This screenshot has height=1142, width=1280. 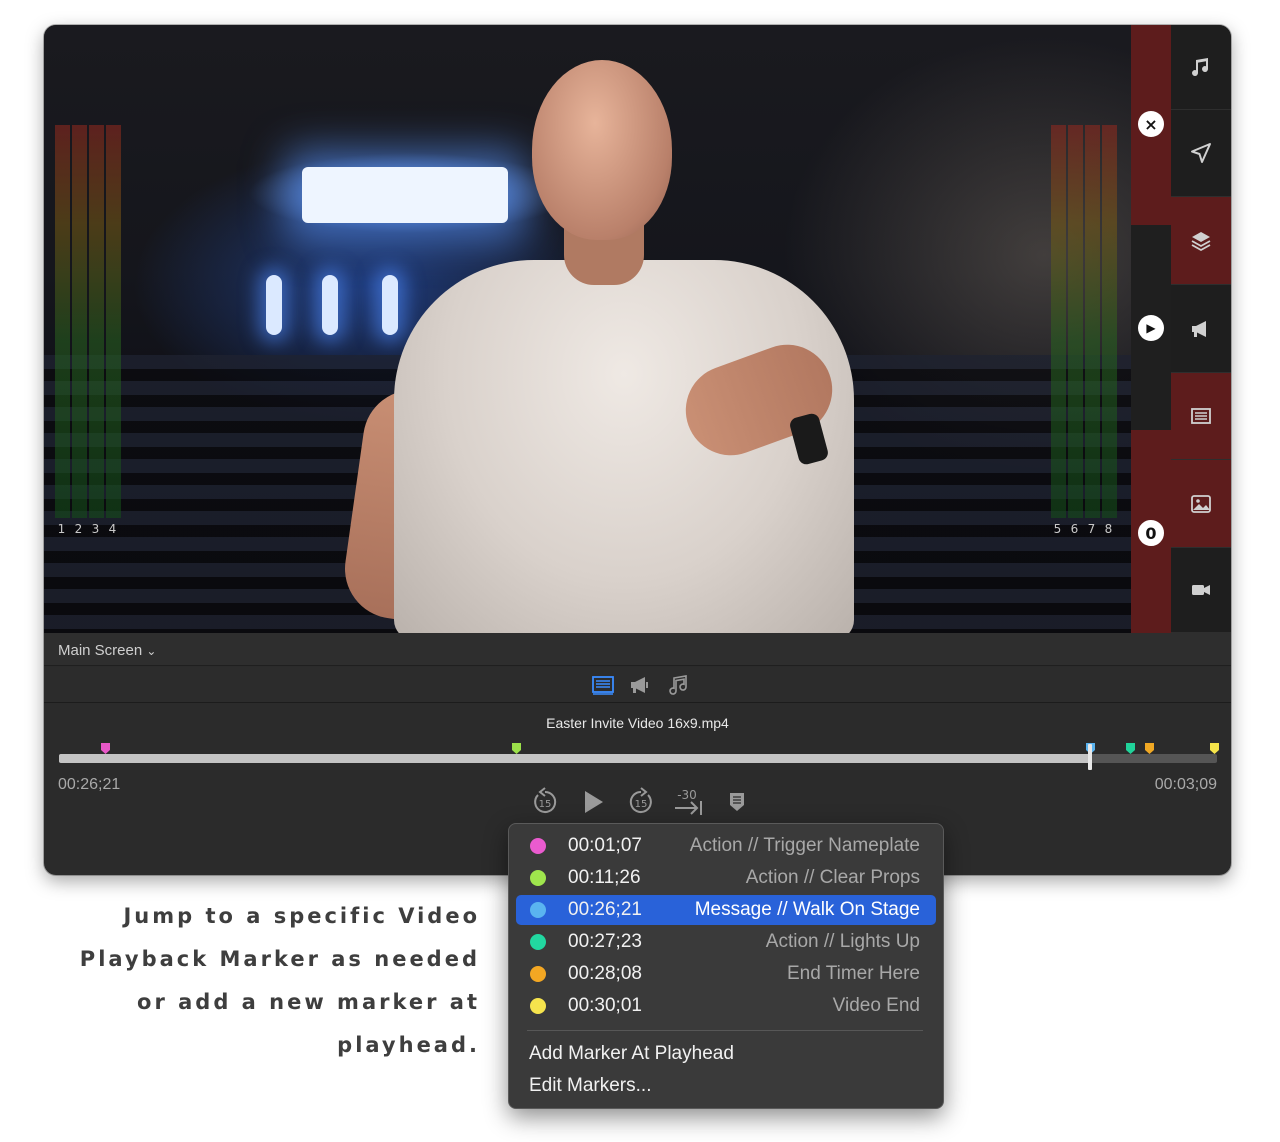 What do you see at coordinates (726, 1006) in the screenshot?
I see `marker-menu-item: 00:30;01 Video End` at bounding box center [726, 1006].